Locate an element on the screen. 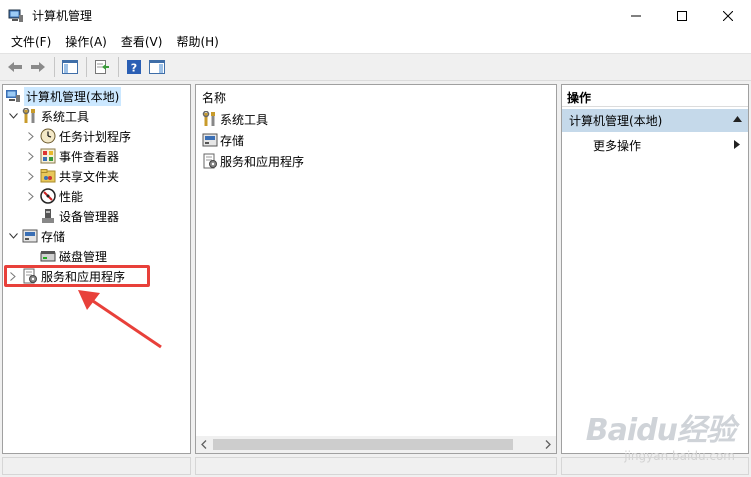 Image resolution: width=751 pixels, height=477 pixels. tree-label: 共享文件夹 is located at coordinates (89, 176).